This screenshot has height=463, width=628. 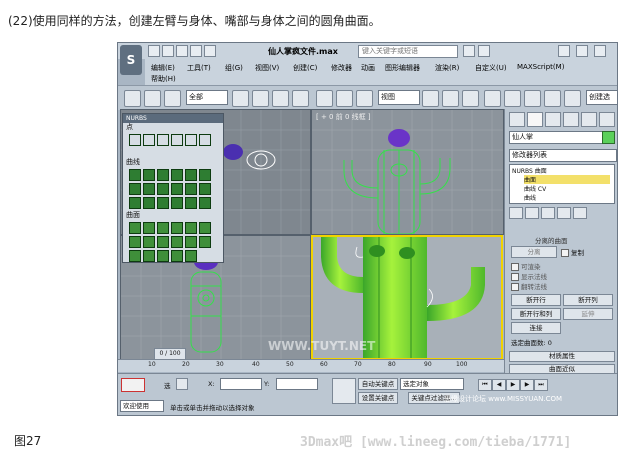 I want to click on set-key-button: 设置关键点, so click(x=378, y=398).